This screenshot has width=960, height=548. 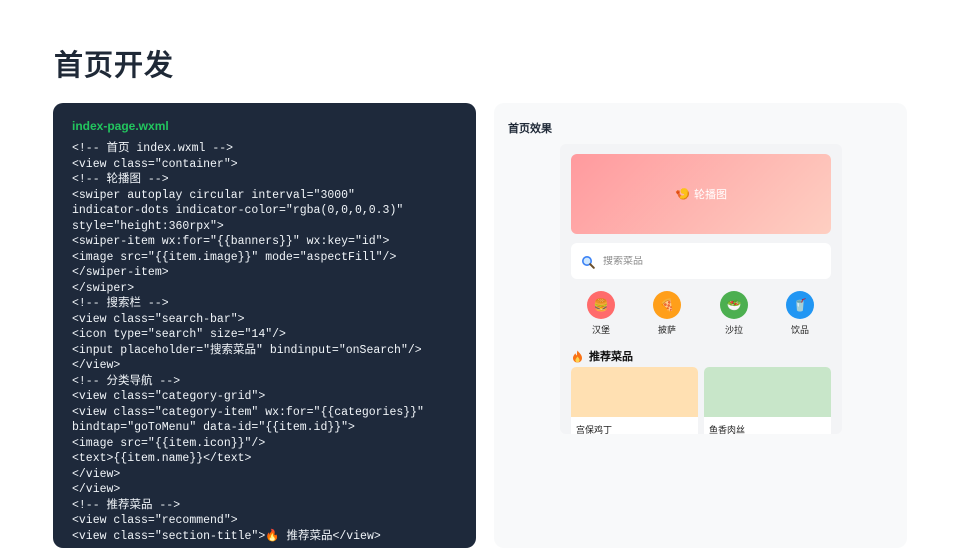 What do you see at coordinates (179, 334) in the screenshot?
I see `code-line: <icon type="search" size="14"/>` at bounding box center [179, 334].